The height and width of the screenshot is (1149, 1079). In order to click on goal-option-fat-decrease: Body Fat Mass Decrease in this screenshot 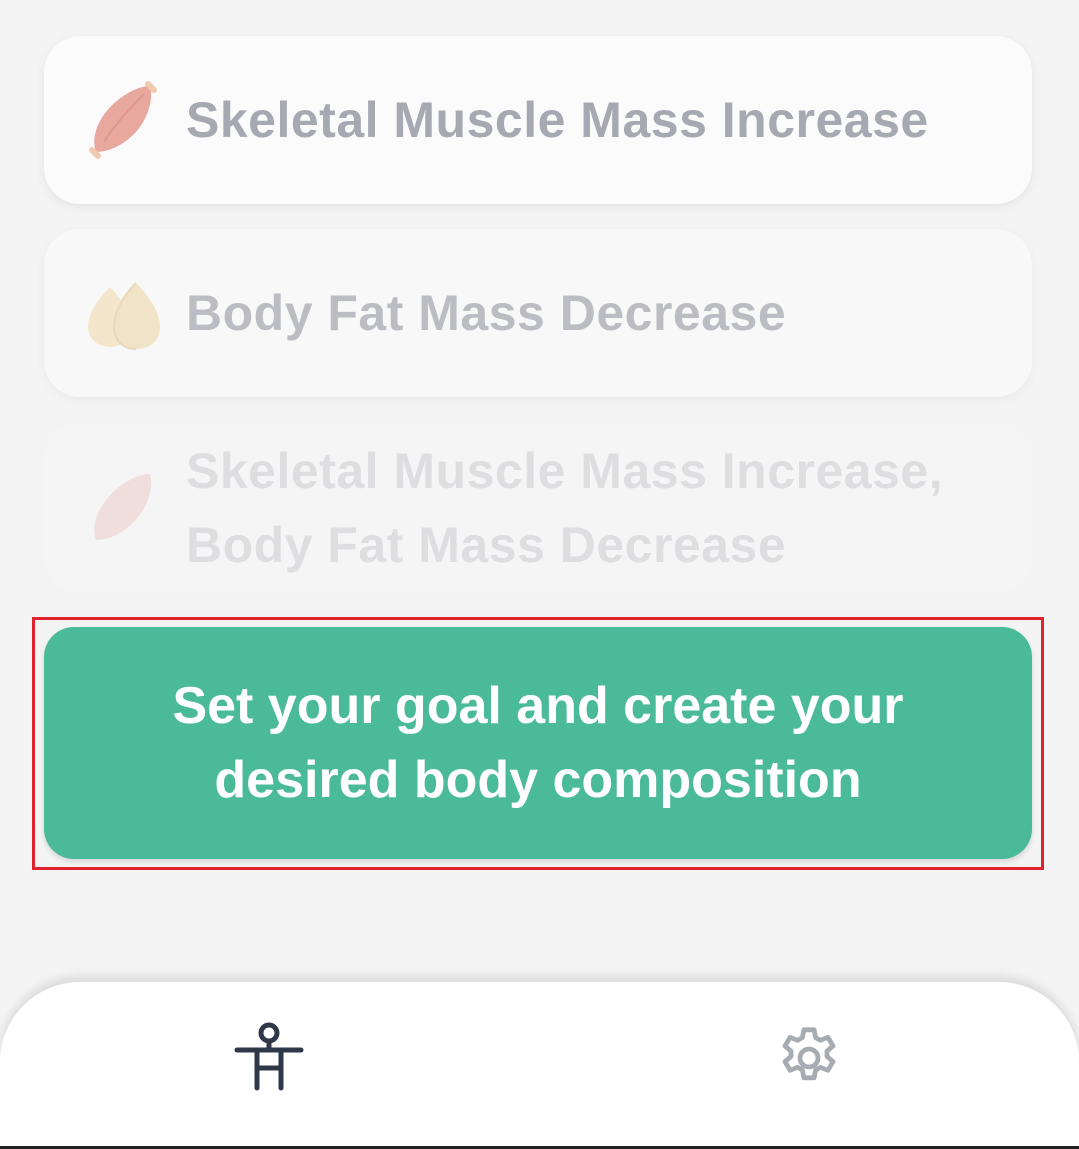, I will do `click(538, 313)`.